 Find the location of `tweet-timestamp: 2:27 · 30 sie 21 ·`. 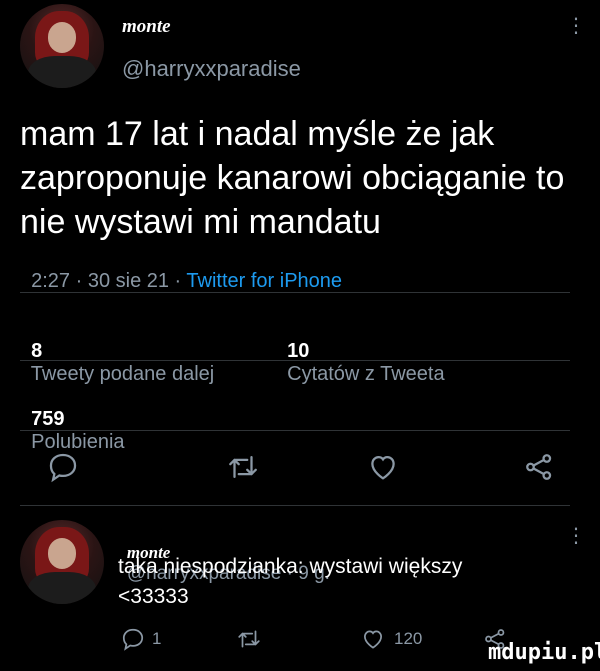

tweet-timestamp: 2:27 · 30 sie 21 · is located at coordinates (109, 281).